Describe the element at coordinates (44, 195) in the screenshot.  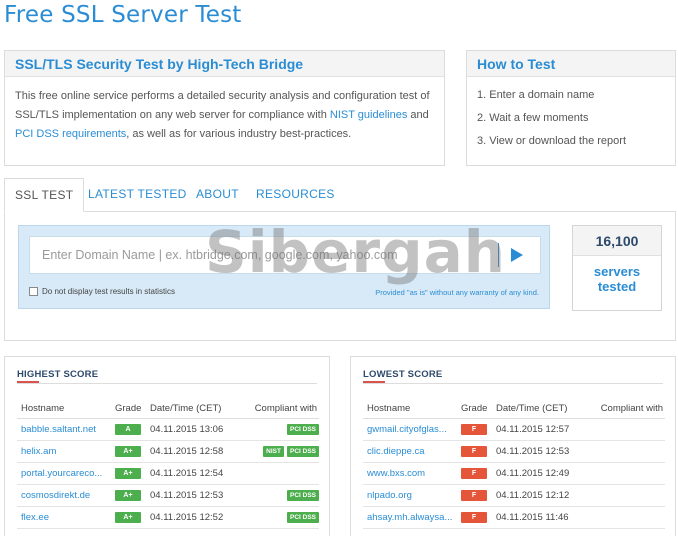
I see `tab-ssl-test: SSL TEST` at that location.